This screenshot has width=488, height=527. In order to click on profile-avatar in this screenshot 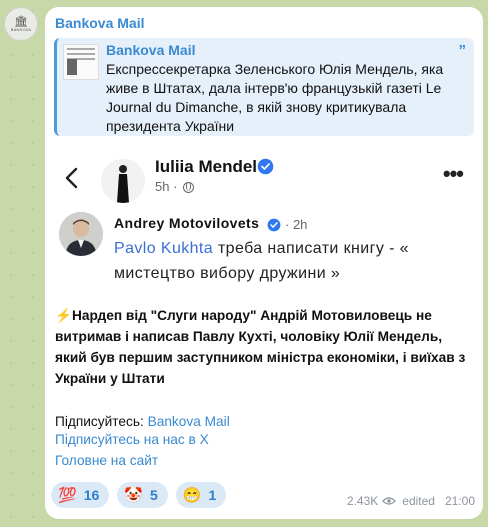, I will do `click(123, 181)`.